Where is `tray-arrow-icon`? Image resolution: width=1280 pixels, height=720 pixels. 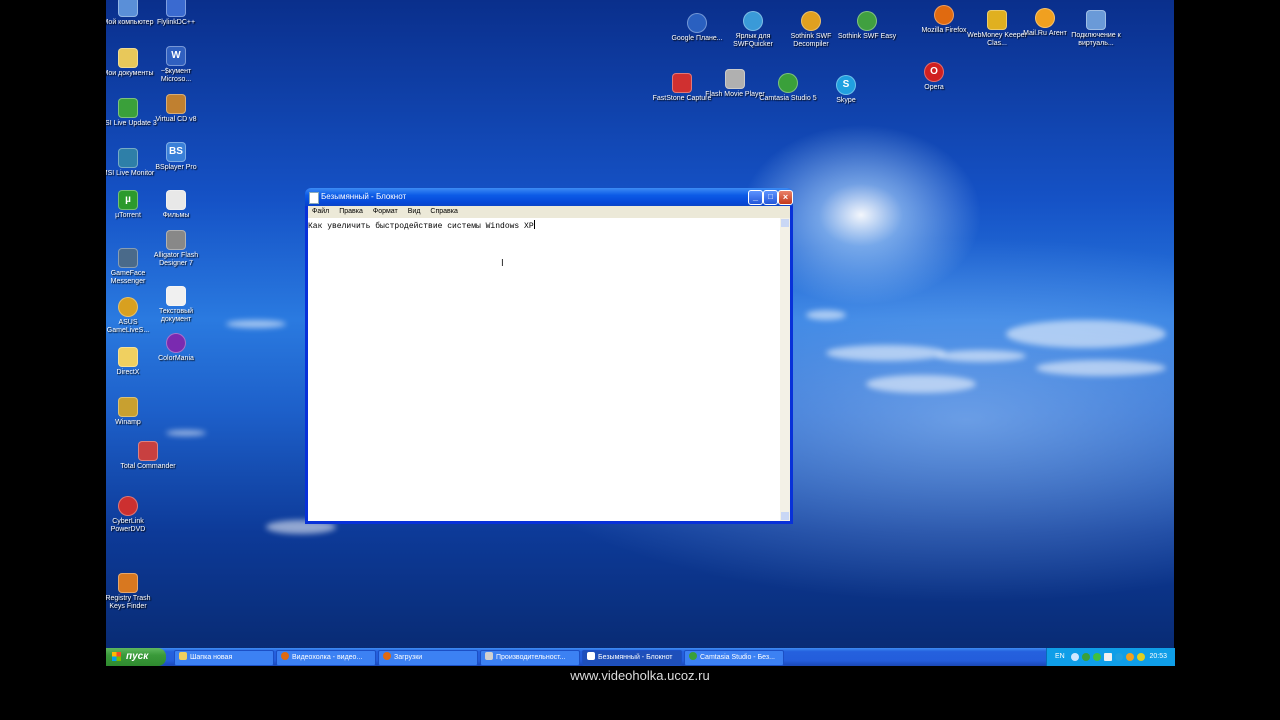
tray-arrow-icon is located at coordinates (1075, 657).